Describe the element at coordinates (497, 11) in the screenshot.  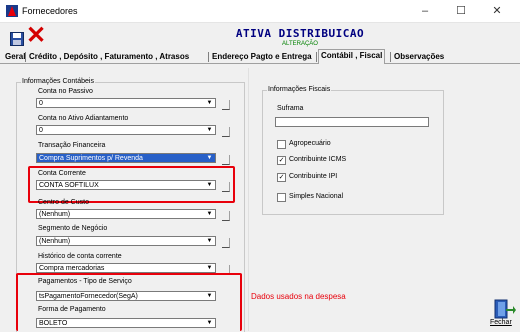
I see `close-window-button: ✕` at that location.